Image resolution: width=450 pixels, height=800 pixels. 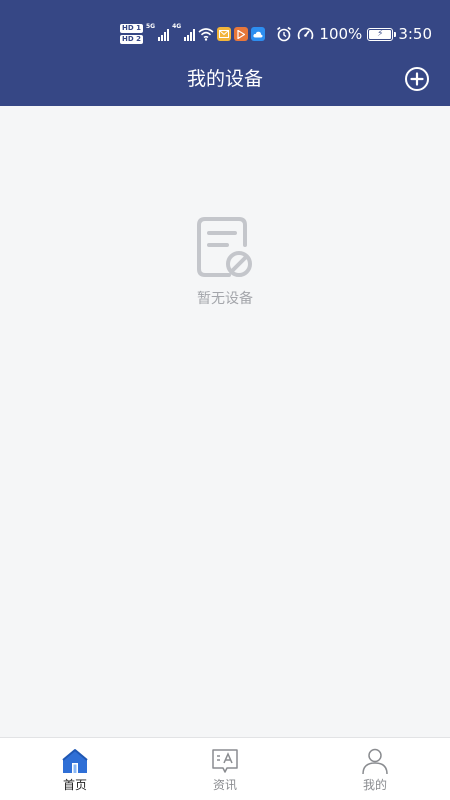 I want to click on empty-state: 暂无设备, so click(x=225, y=262).